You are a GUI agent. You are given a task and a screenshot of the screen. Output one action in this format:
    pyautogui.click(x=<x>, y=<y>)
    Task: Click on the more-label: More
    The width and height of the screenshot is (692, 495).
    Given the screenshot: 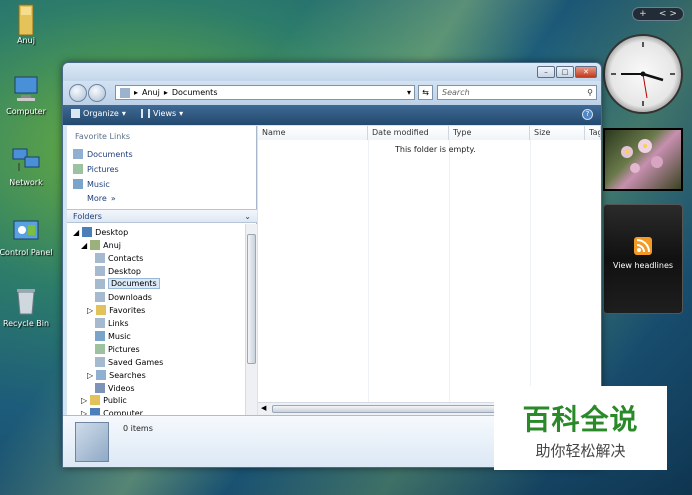 What is the action you would take?
    pyautogui.click(x=97, y=198)
    